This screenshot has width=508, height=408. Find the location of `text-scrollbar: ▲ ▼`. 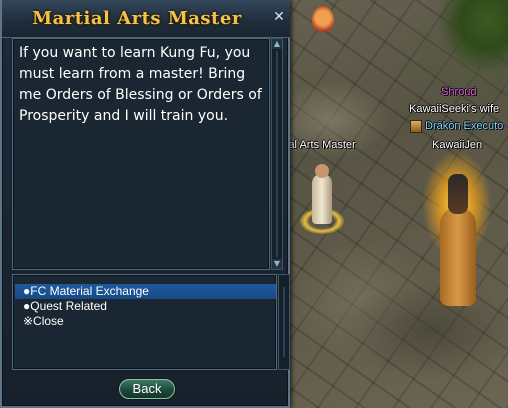

text-scrollbar: ▲ ▼ is located at coordinates (277, 154).